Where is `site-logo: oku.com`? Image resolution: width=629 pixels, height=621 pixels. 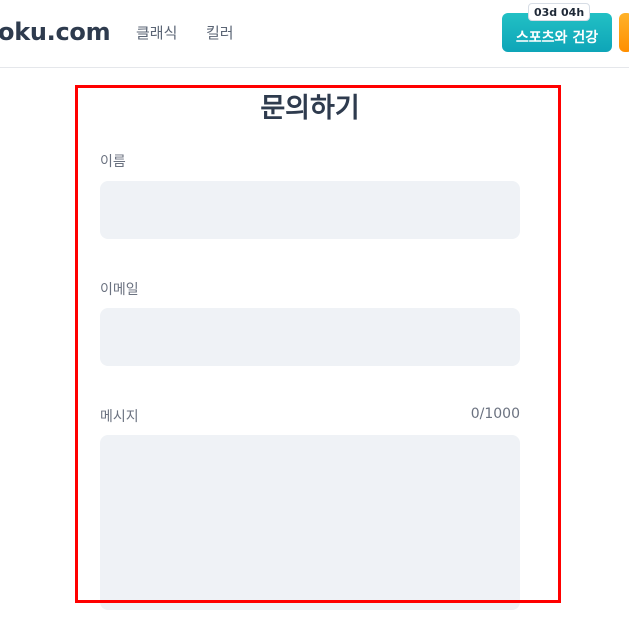
site-logo: oku.com is located at coordinates (55, 32).